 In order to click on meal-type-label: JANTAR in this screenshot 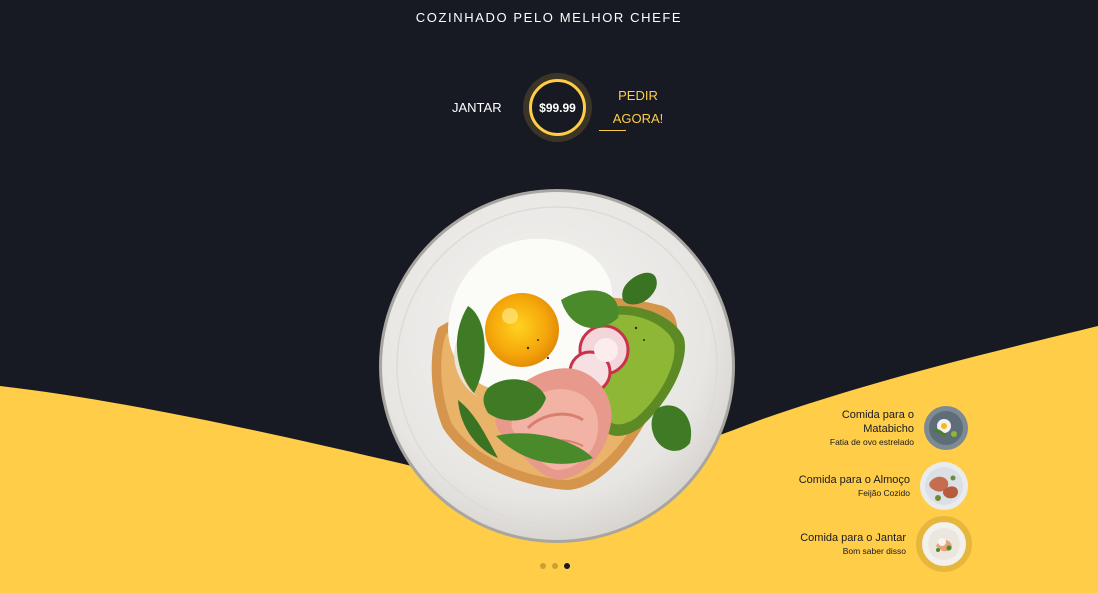, I will do `click(477, 107)`.